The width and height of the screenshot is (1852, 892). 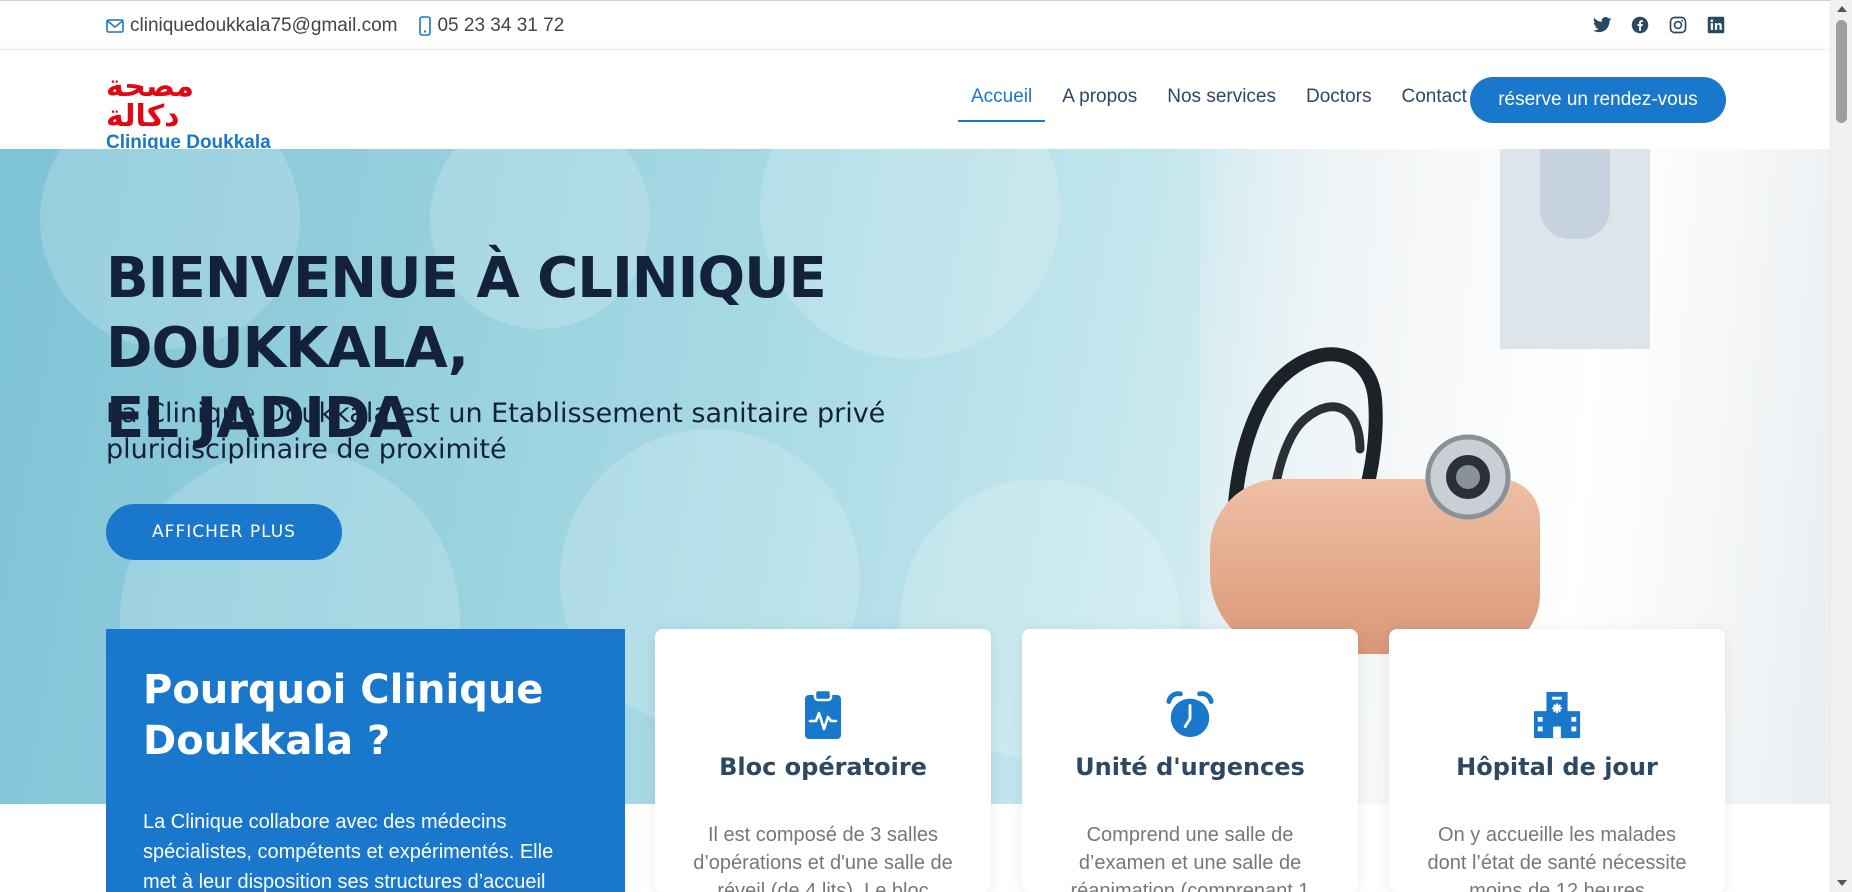 I want to click on card-title: Unité d'urgences, so click(x=1190, y=767).